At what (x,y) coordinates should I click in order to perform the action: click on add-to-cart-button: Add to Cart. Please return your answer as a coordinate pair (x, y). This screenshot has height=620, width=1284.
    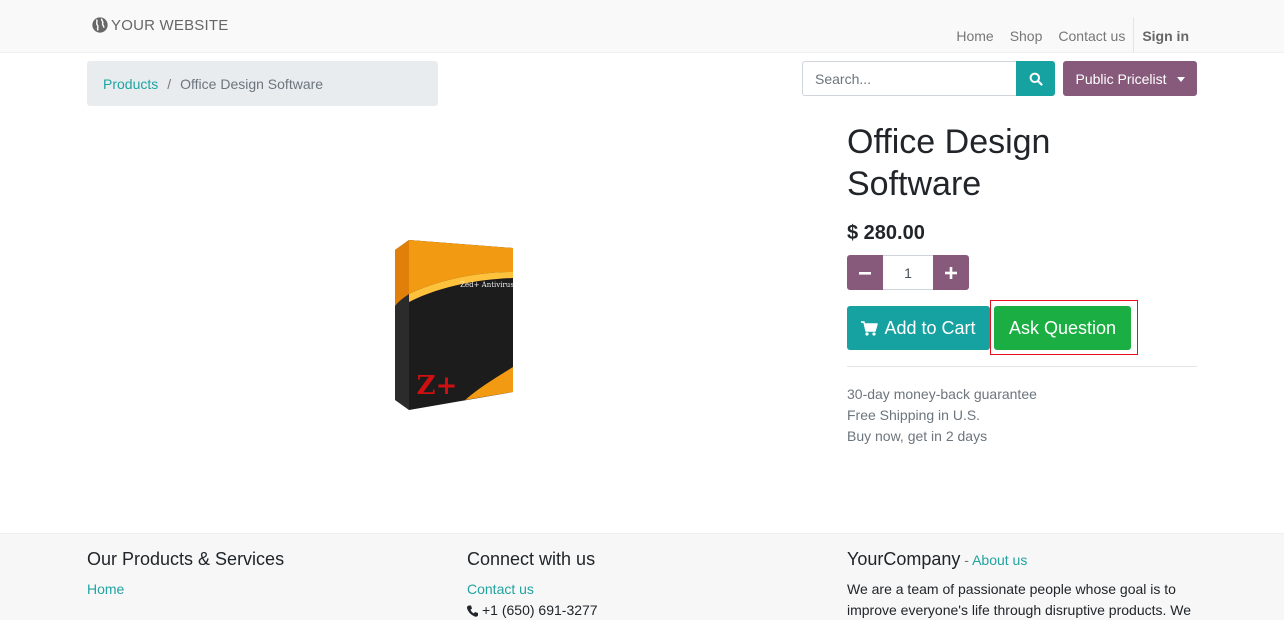
    Looking at the image, I should click on (918, 328).